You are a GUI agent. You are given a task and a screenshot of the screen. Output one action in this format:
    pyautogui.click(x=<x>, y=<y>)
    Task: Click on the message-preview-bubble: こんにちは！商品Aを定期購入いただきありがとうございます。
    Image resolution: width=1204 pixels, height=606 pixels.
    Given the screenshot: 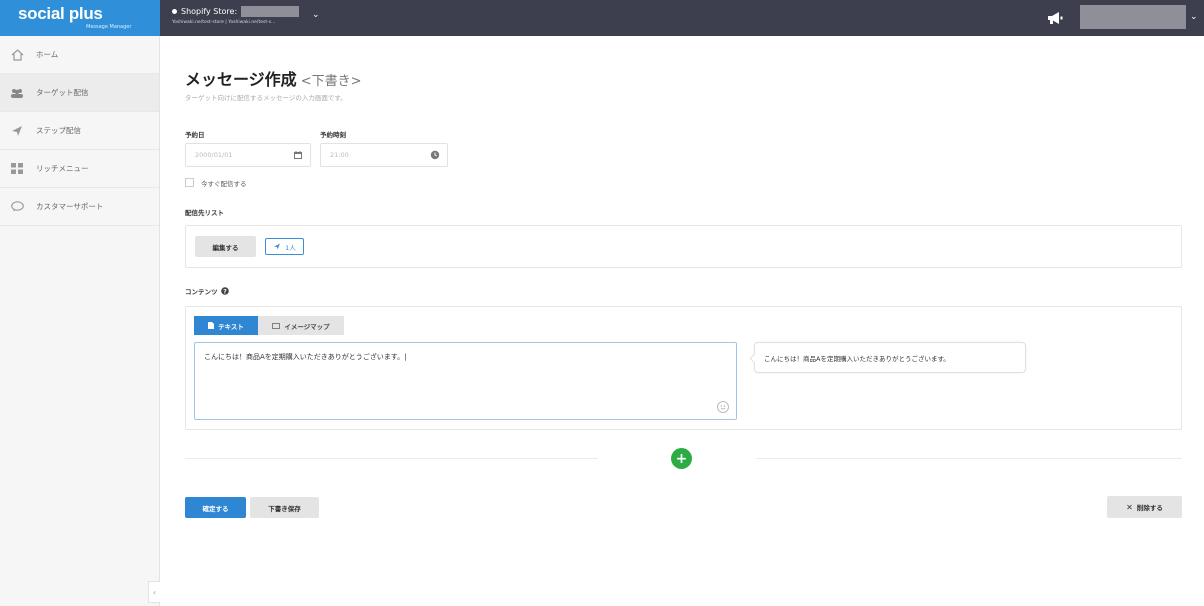 What is the action you would take?
    pyautogui.click(x=887, y=357)
    